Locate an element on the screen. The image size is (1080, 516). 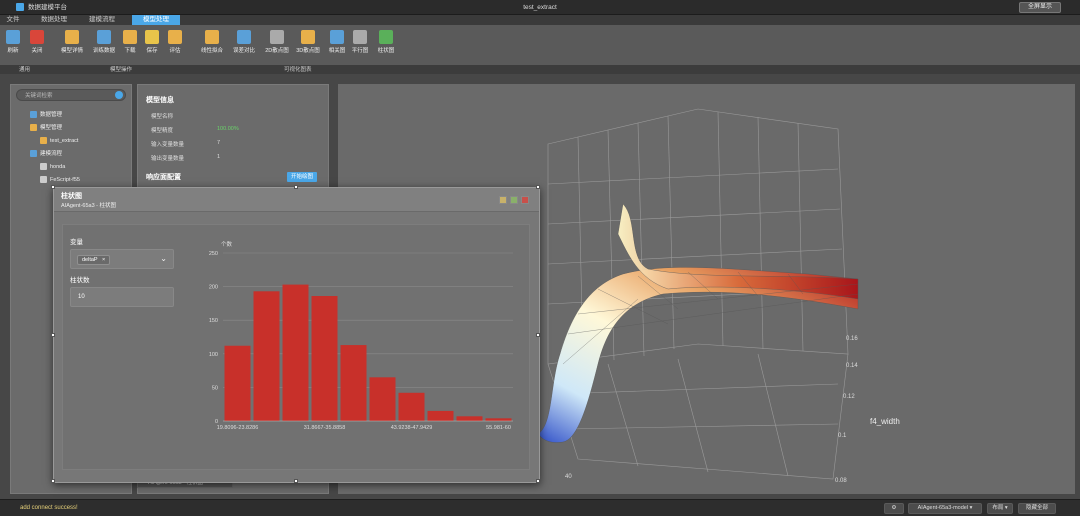
window-title: test_extract is located at coordinates (540, 7).